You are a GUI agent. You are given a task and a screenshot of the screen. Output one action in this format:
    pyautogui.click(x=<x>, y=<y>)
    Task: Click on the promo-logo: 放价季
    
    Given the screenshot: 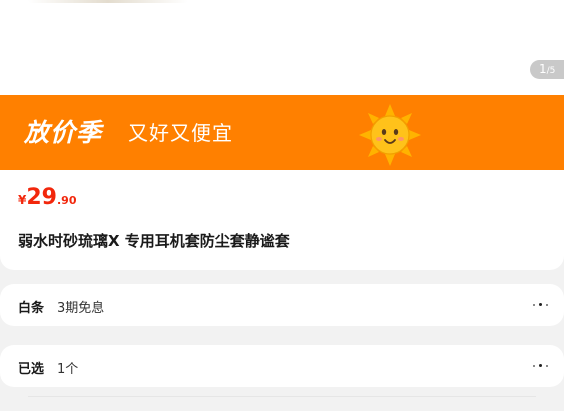 What is the action you would take?
    pyautogui.click(x=63, y=132)
    